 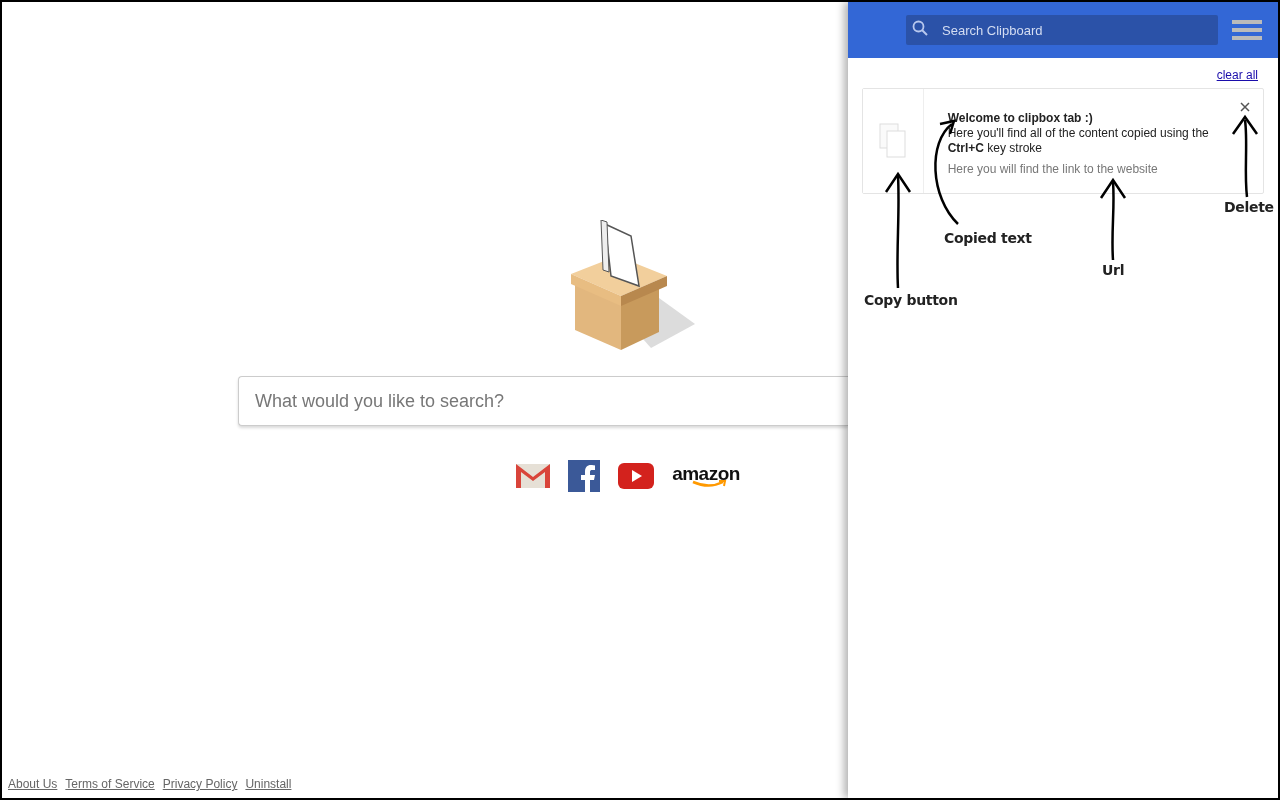 What do you see at coordinates (911, 300) in the screenshot?
I see `annotation-label: Copy button` at bounding box center [911, 300].